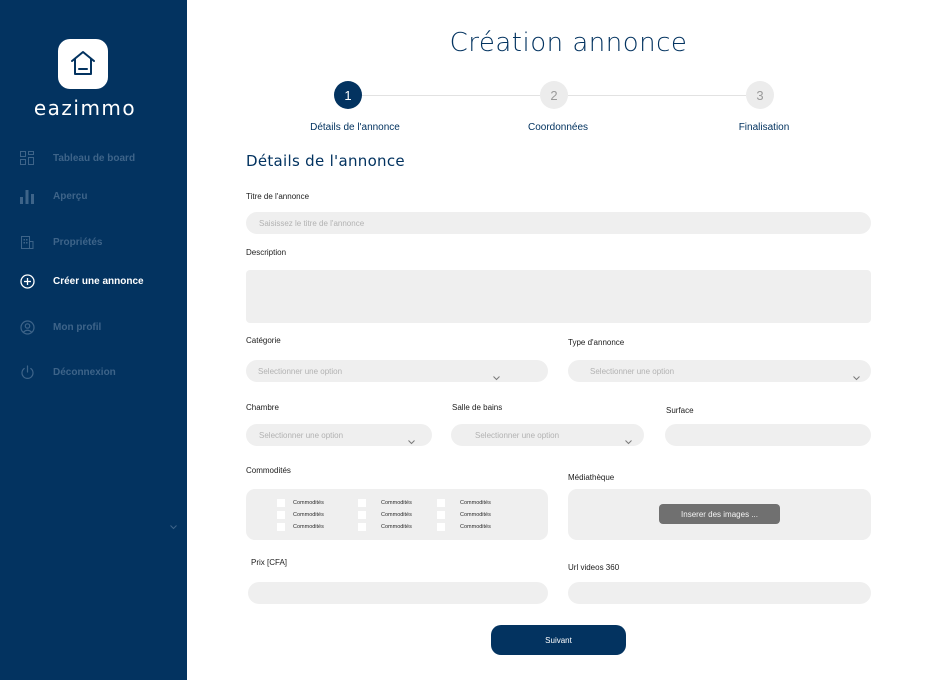 This screenshot has height=680, width=950. I want to click on house-icon, so click(83, 63).